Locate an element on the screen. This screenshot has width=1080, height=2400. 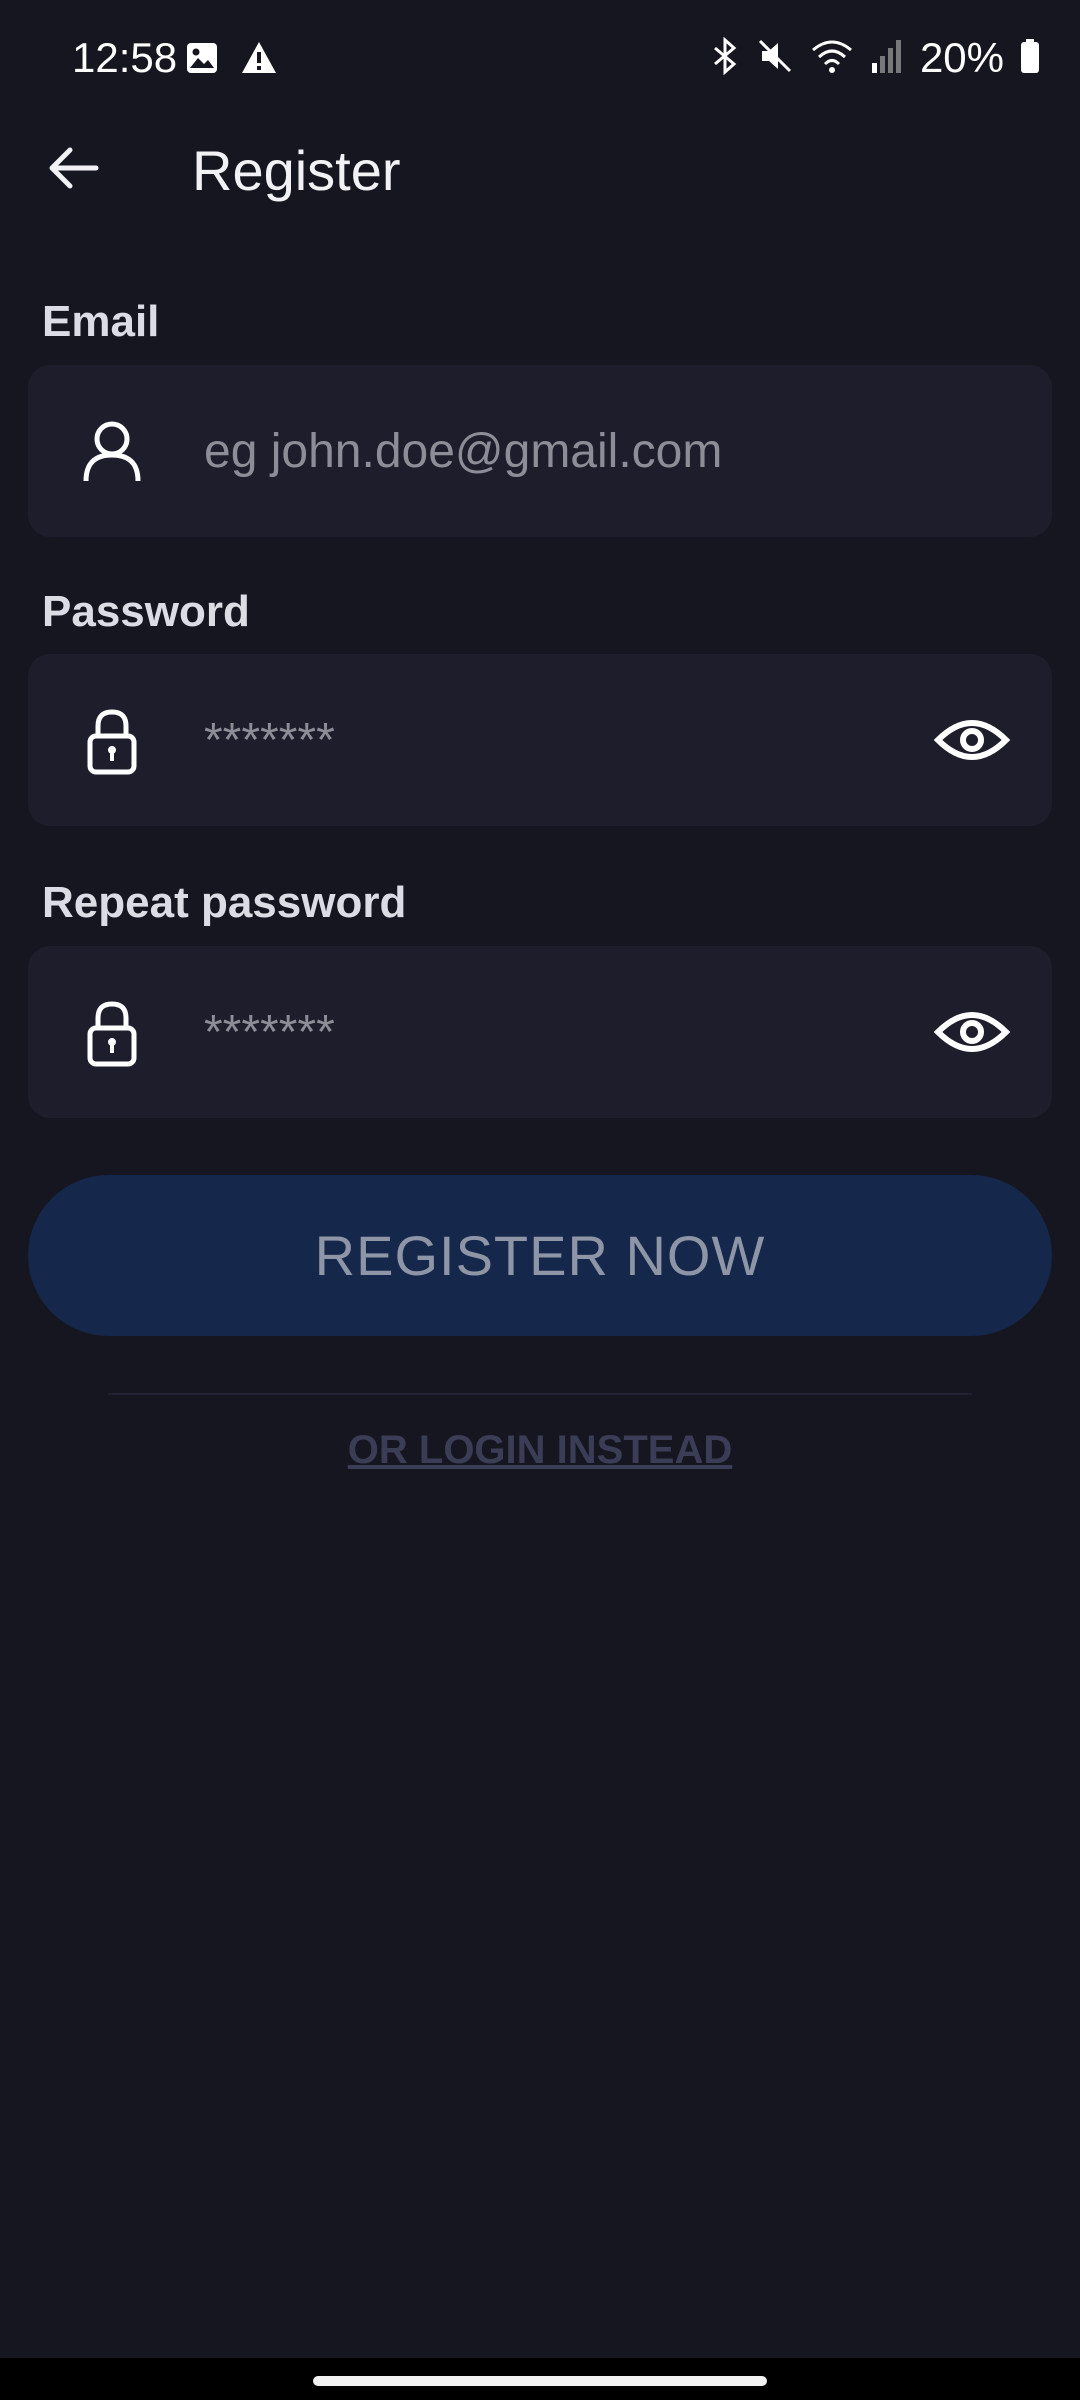
wifi-icon is located at coordinates (832, 58).